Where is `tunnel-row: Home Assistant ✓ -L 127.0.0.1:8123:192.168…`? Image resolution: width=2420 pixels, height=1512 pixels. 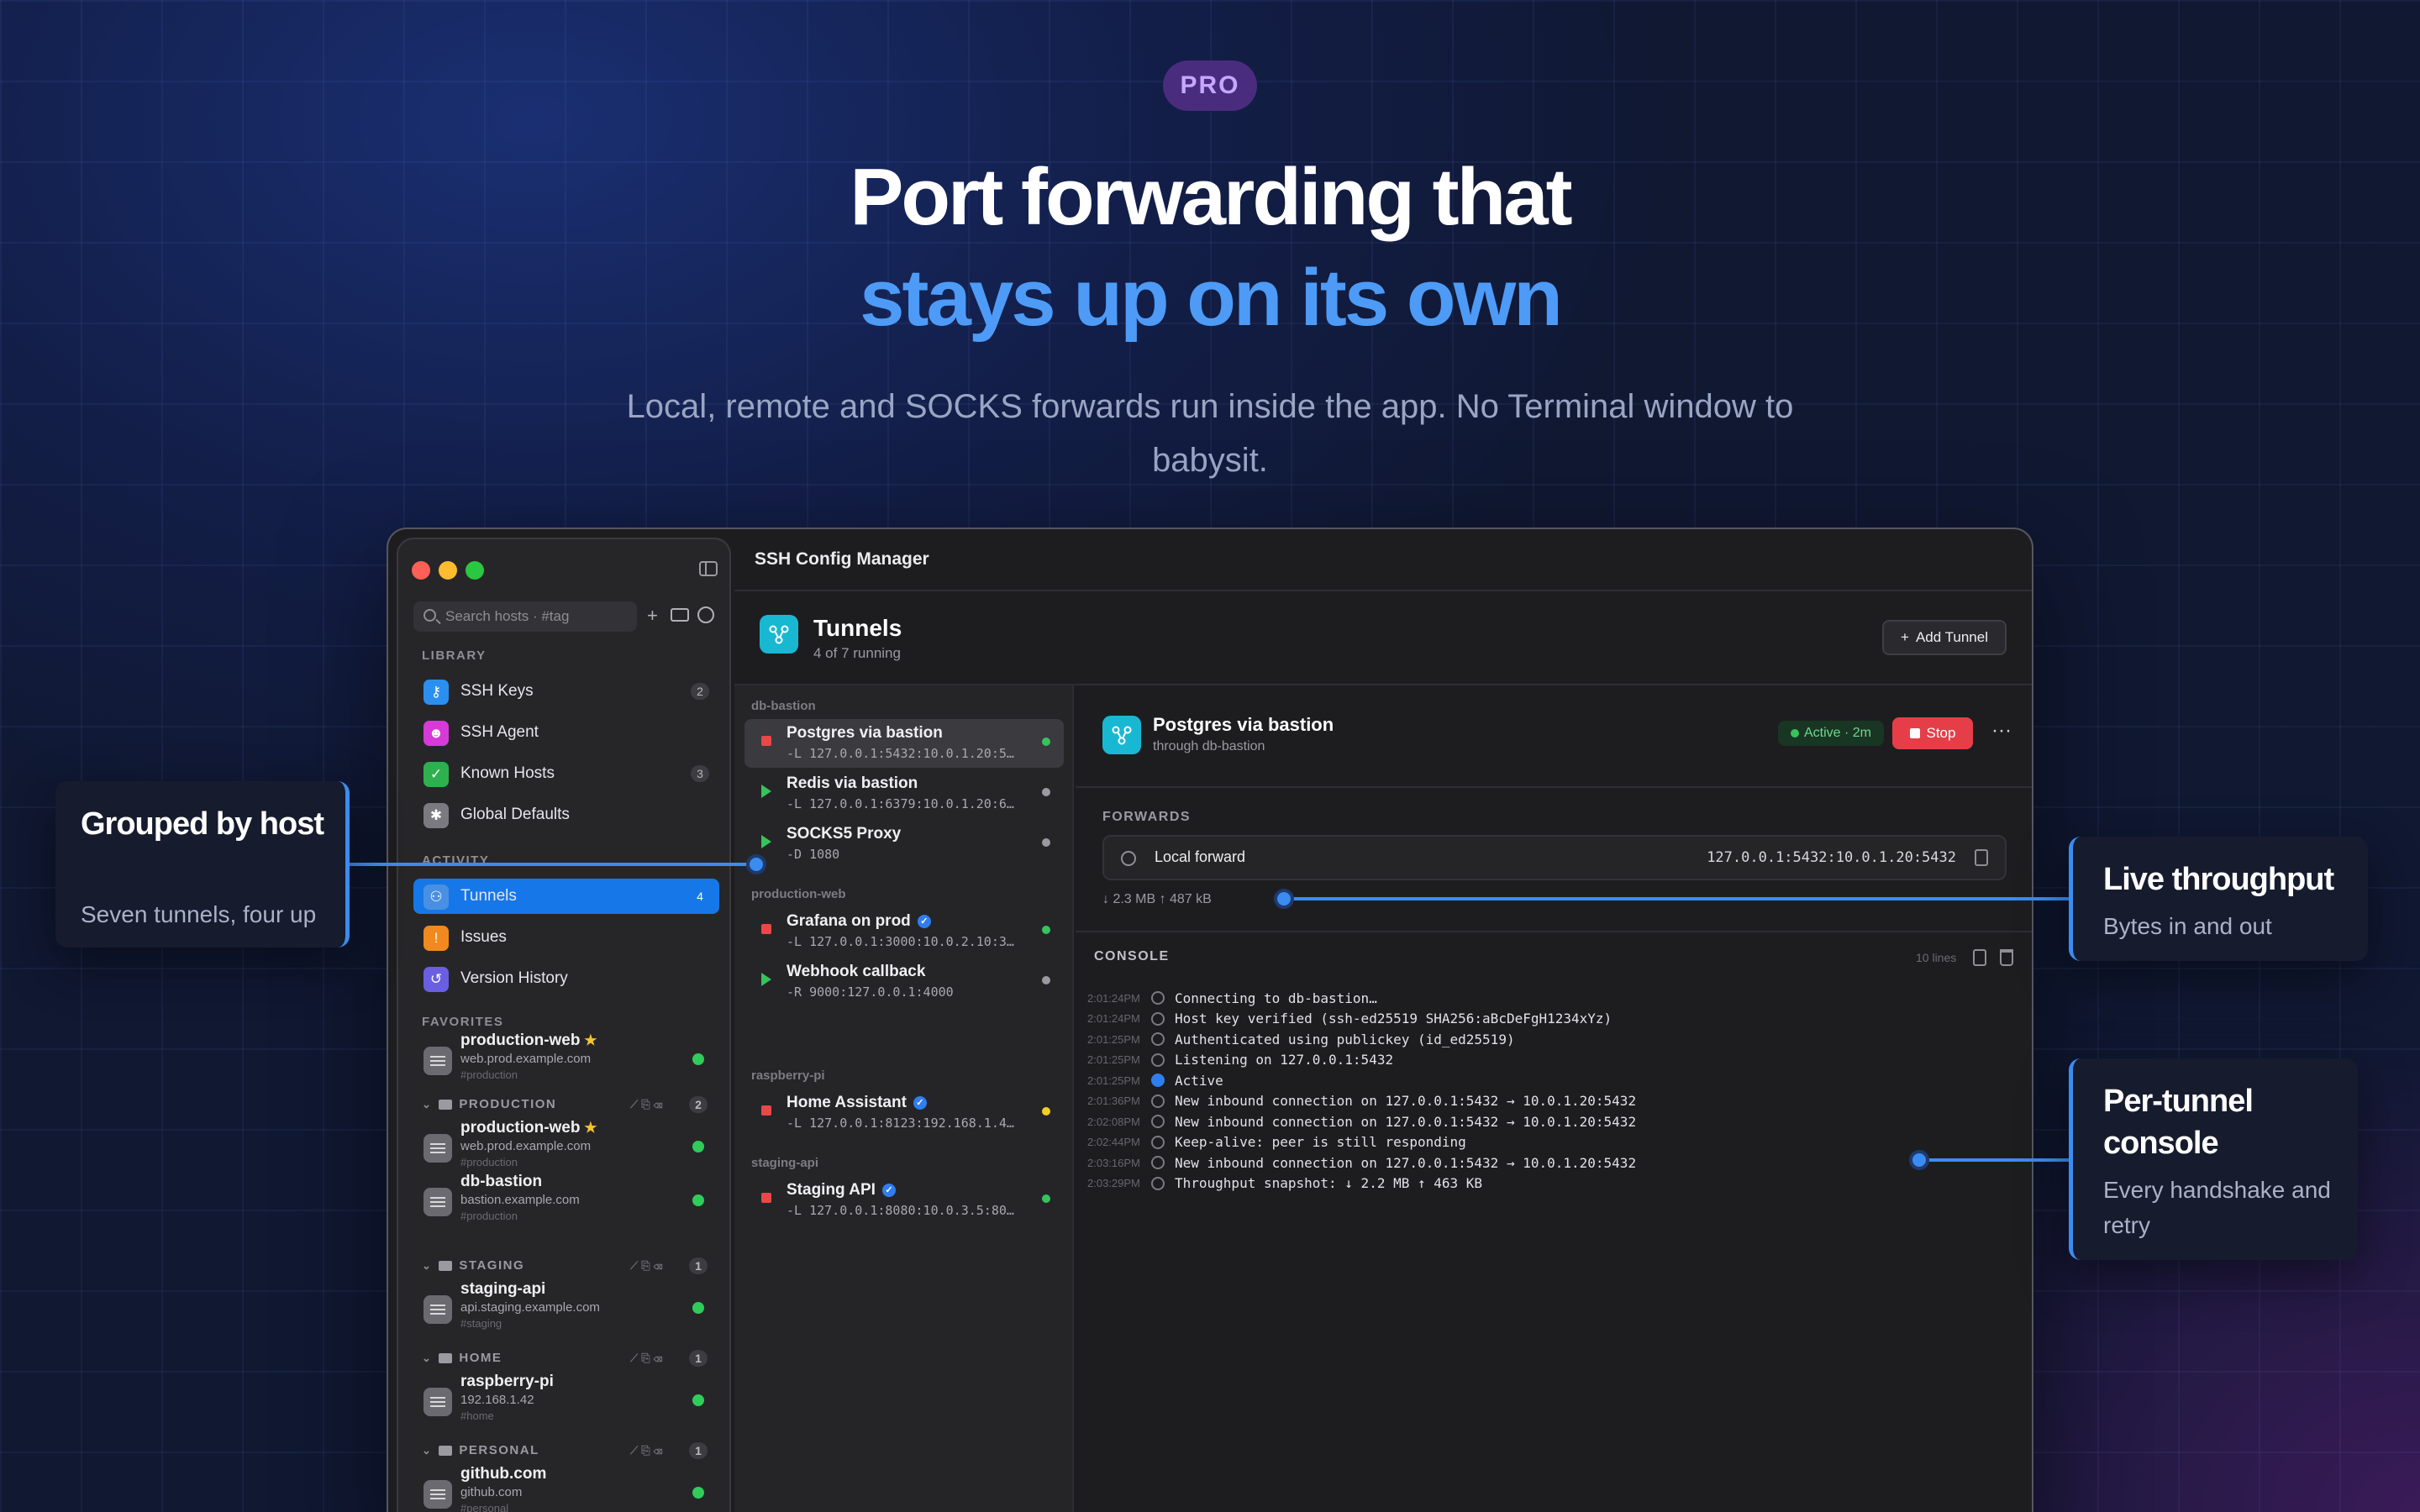
tunnel-row: Home Assistant ✓ -L 127.0.0.1:8123:192.168… is located at coordinates (904, 1113).